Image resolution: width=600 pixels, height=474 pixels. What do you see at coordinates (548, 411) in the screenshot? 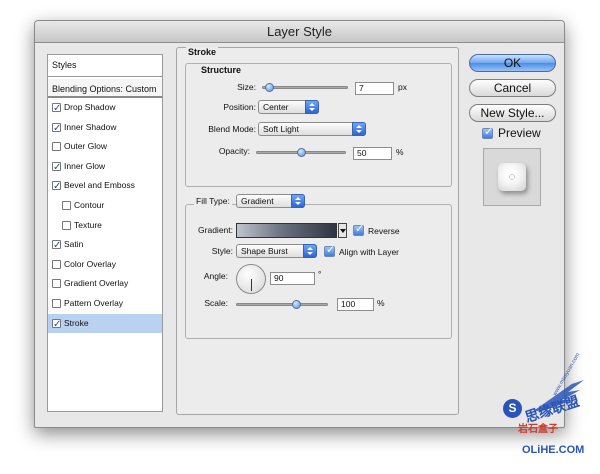
I see `watermark: S 思缘联盟 www.missyuan.com 岩石盒子 OLiHE.COM` at bounding box center [548, 411].